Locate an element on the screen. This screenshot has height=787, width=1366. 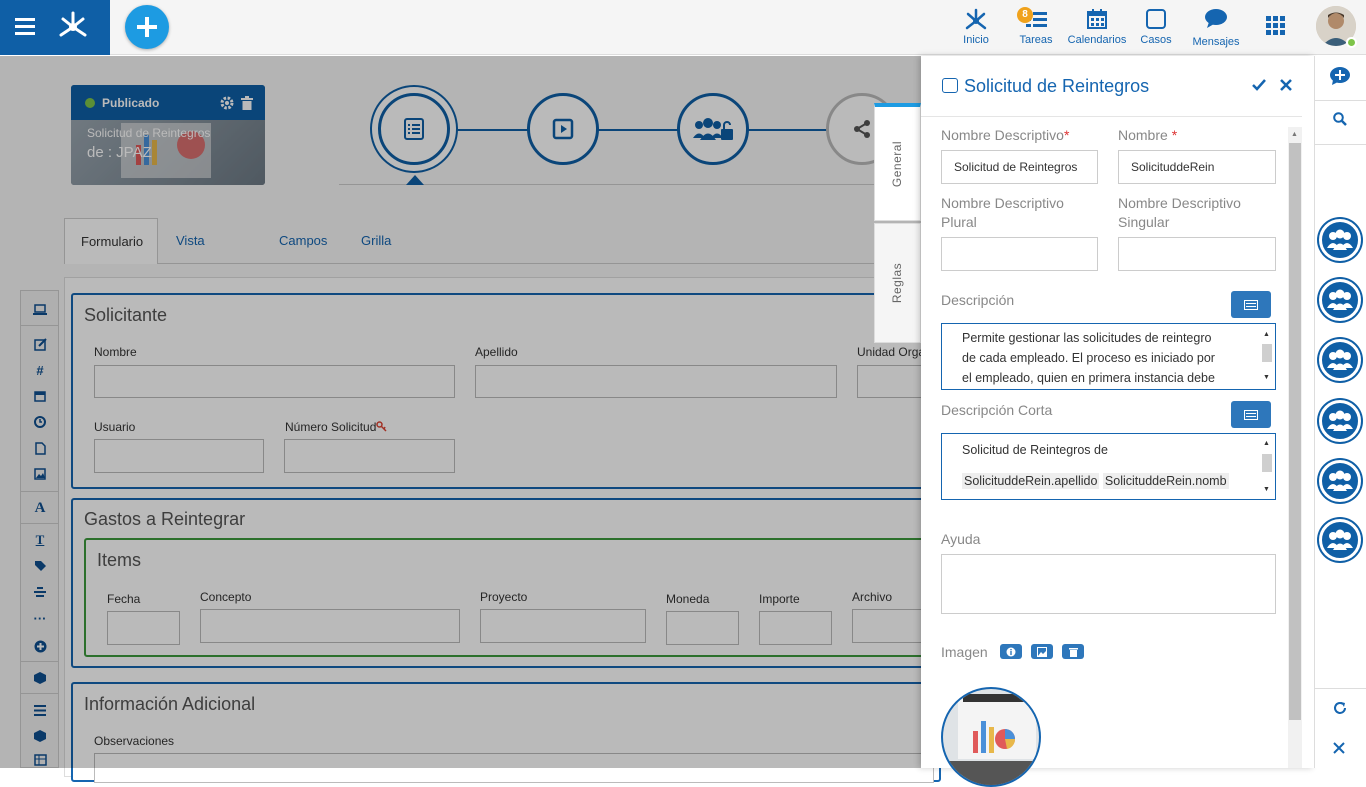
nav-casos: Casos is located at coordinates (1156, 28).